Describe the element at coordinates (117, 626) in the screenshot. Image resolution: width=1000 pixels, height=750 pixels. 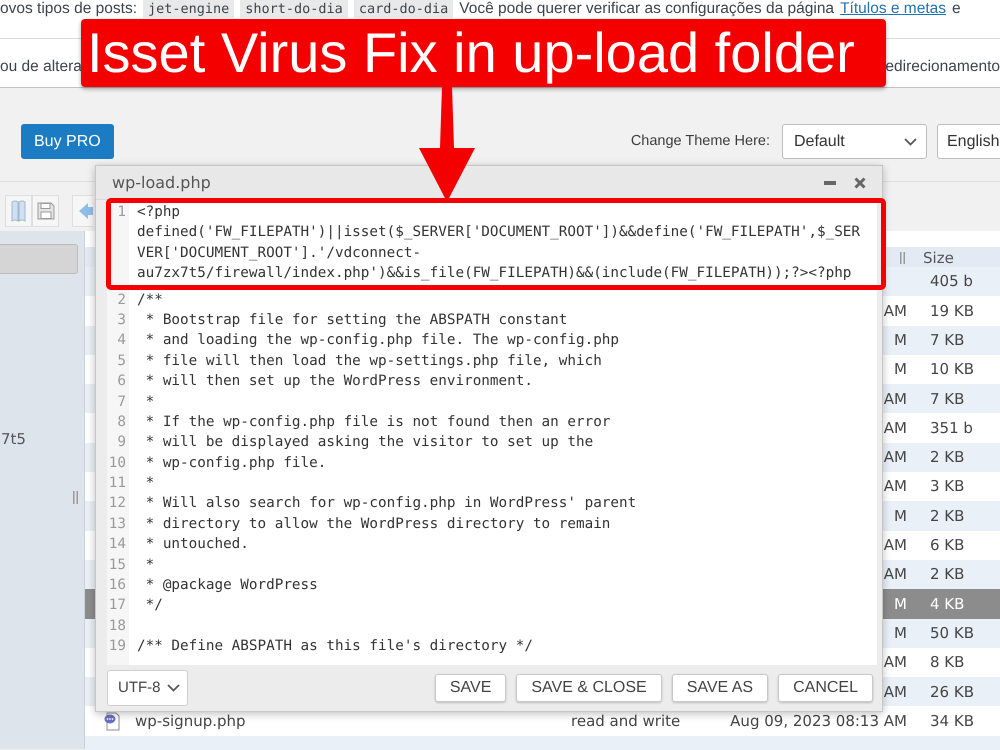
I see `line-number: 18` at that location.